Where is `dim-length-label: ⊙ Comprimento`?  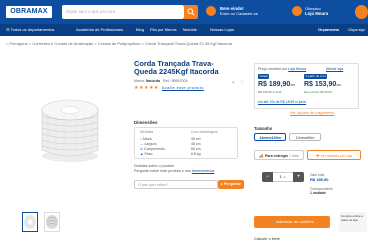 dim-length-label: ⊙ Comprimento is located at coordinates (152, 149).